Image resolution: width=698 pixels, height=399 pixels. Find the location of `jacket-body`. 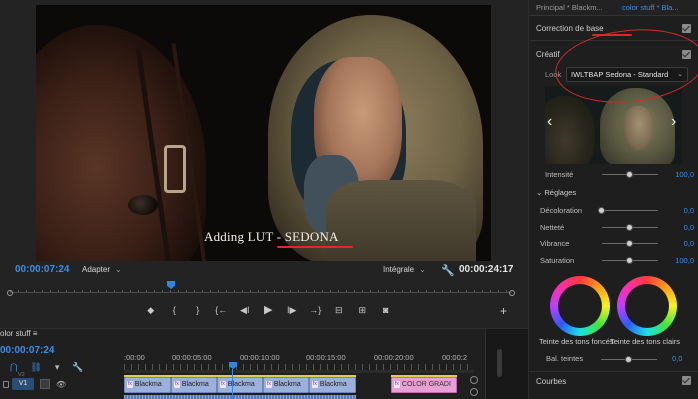

jacket-body is located at coordinates (401, 220).